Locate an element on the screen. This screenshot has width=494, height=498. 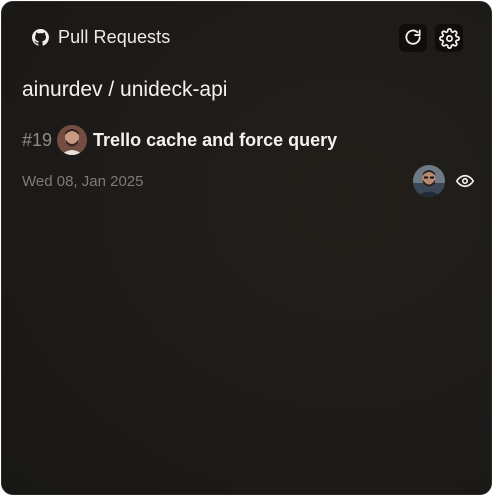
pull-request-row: #19 Trello cache and force query is located at coordinates (179, 140).